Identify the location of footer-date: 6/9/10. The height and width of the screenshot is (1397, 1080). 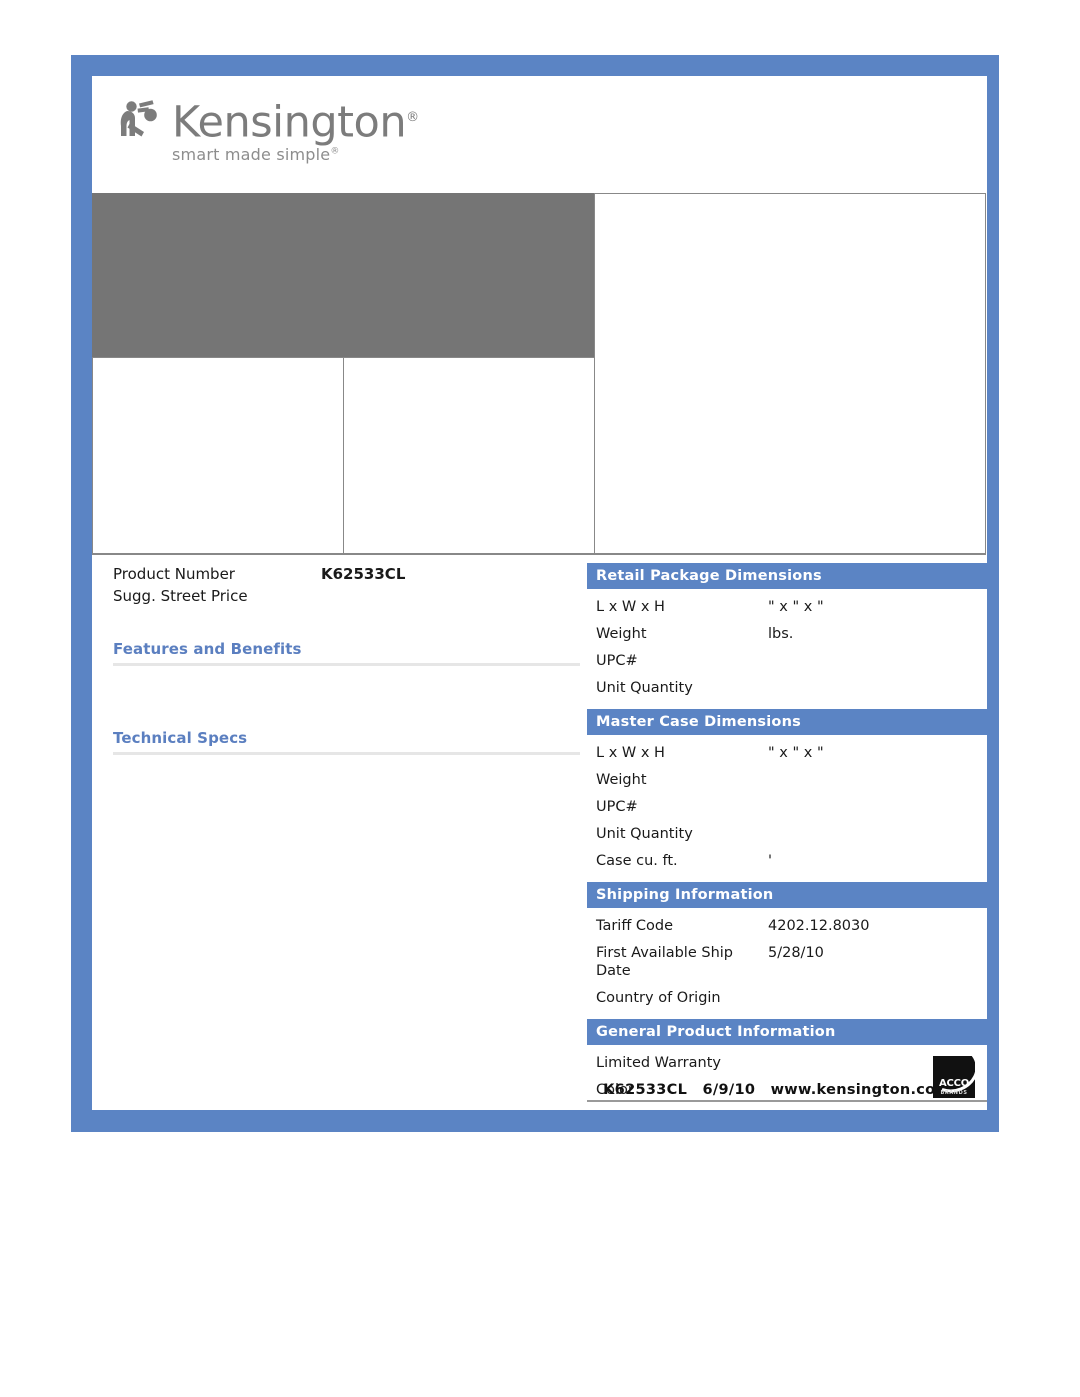
(729, 1090).